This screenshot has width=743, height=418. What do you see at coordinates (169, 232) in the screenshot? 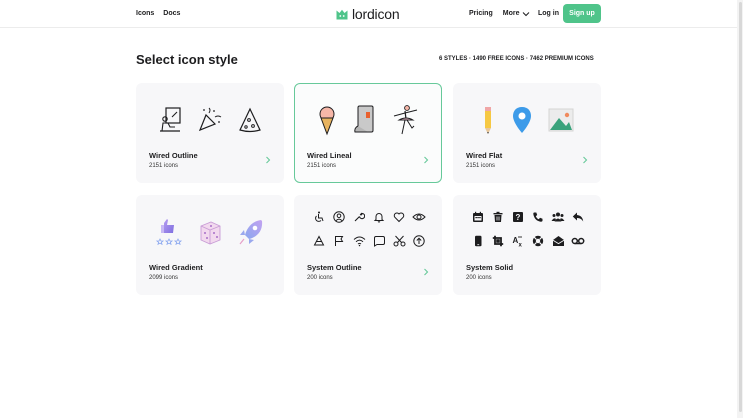
I see `thumbs-up-rating-icon` at bounding box center [169, 232].